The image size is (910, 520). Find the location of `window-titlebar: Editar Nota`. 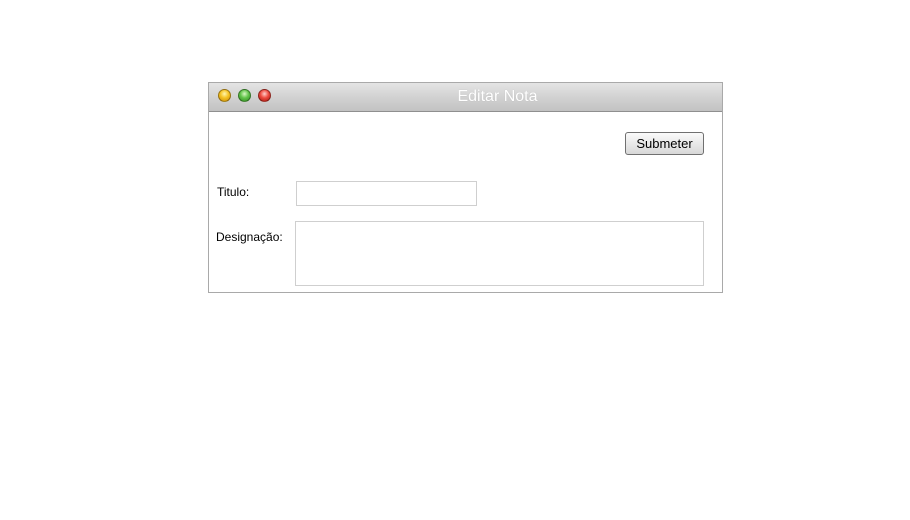

window-titlebar: Editar Nota is located at coordinates (465, 97).